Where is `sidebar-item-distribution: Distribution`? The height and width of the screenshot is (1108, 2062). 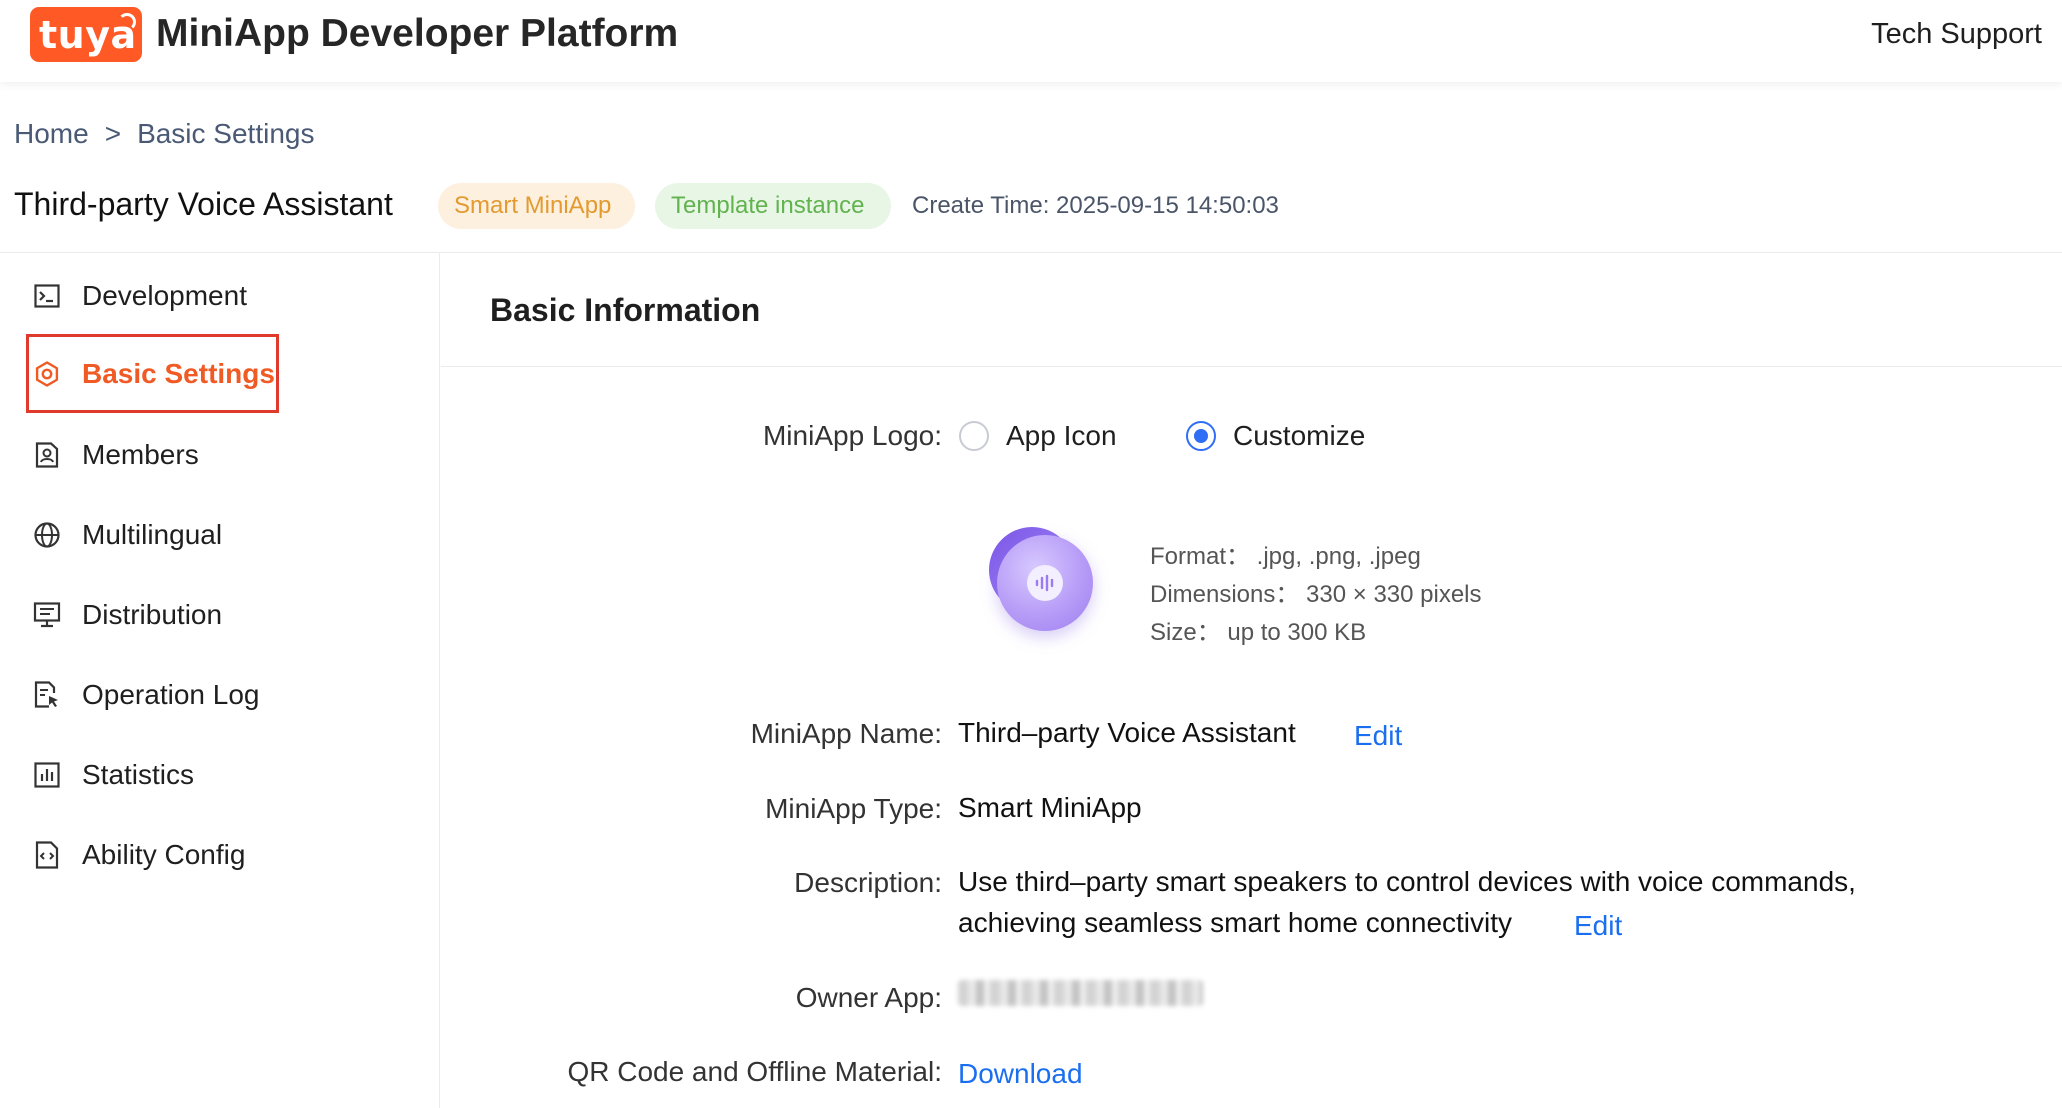 sidebar-item-distribution: Distribution is located at coordinates (126, 615).